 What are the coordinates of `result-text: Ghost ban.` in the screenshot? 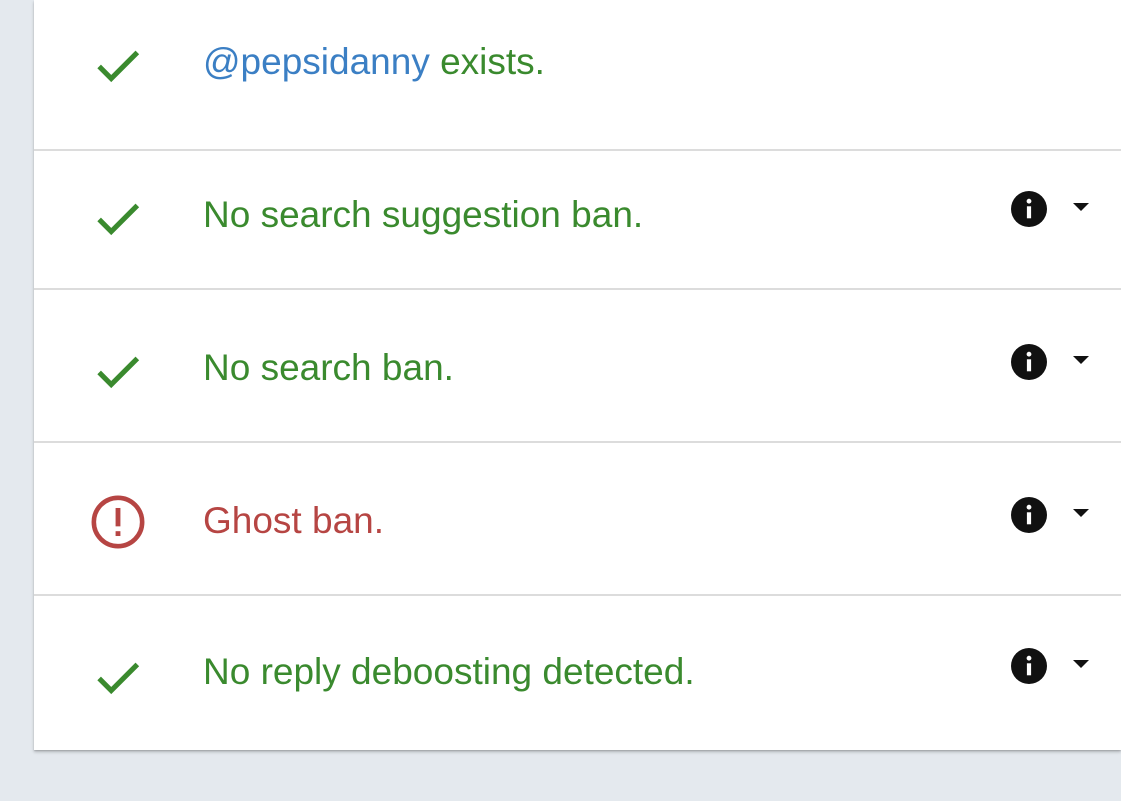 It's located at (294, 520).